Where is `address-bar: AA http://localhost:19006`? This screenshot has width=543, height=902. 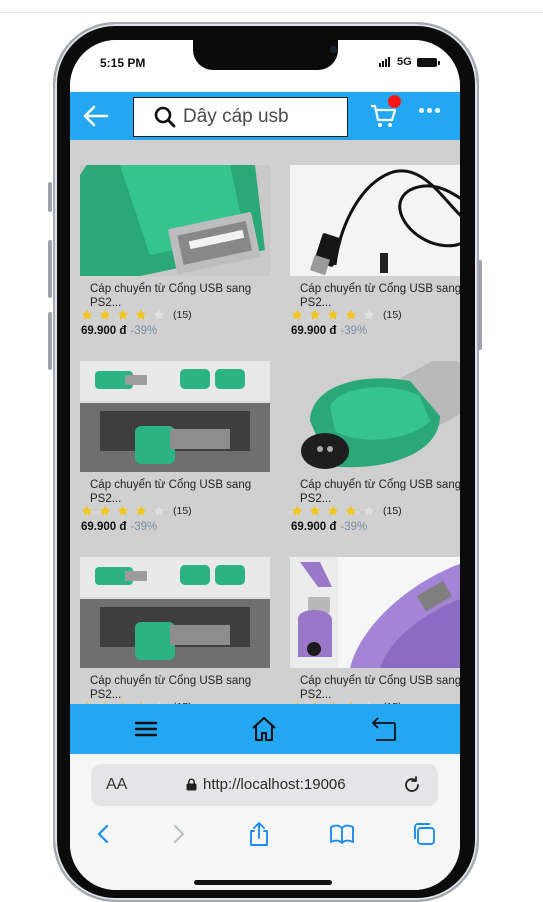 address-bar: AA http://localhost:19006 is located at coordinates (264, 785).